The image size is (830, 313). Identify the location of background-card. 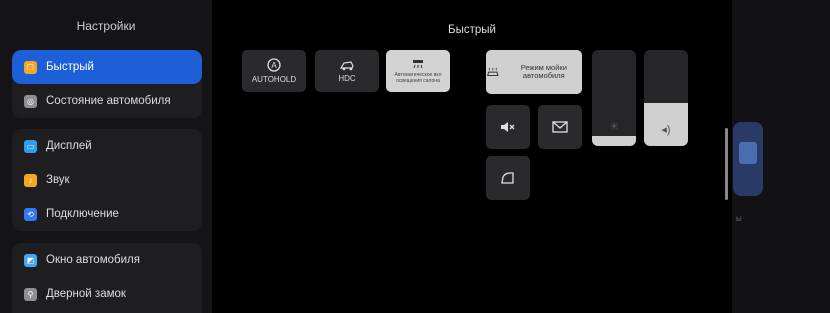
(748, 159).